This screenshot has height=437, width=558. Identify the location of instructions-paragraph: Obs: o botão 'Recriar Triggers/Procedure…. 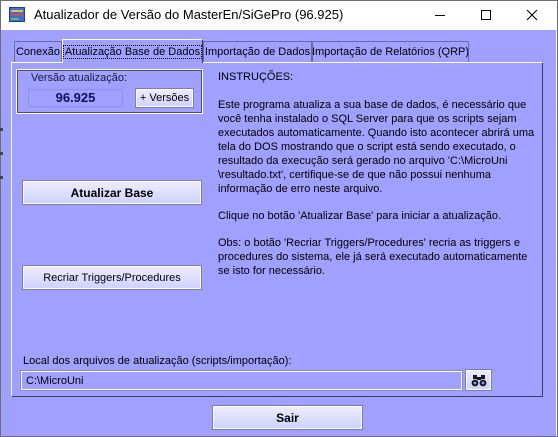
(373, 257).